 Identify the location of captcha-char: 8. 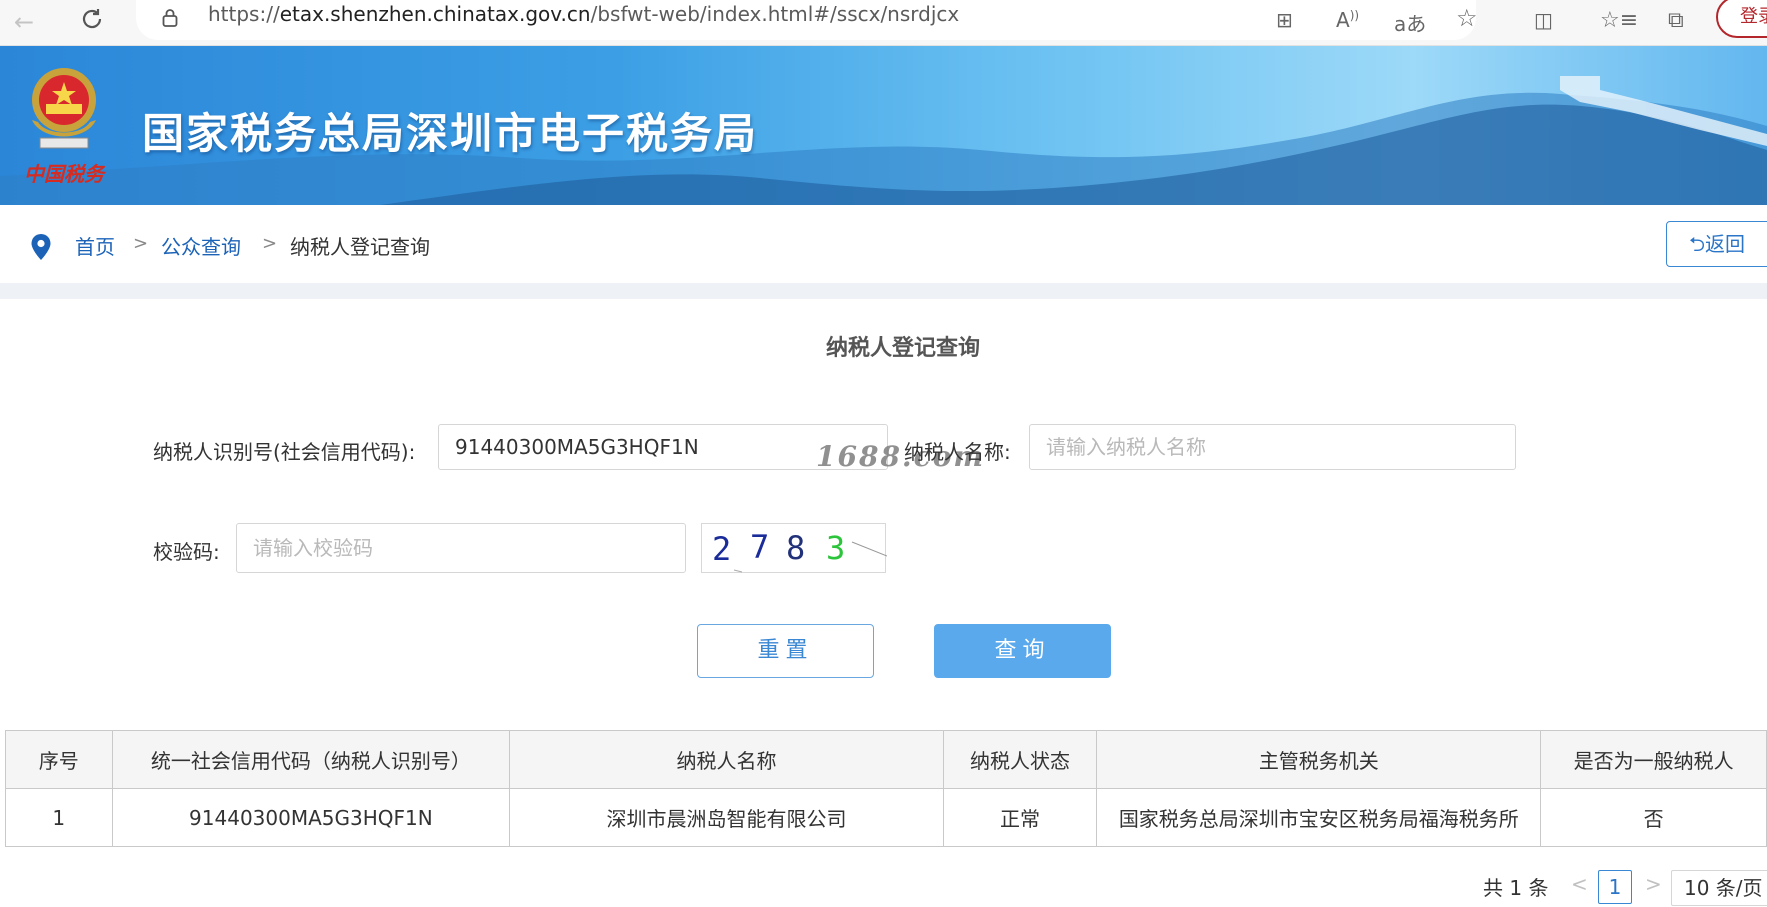
(795, 548).